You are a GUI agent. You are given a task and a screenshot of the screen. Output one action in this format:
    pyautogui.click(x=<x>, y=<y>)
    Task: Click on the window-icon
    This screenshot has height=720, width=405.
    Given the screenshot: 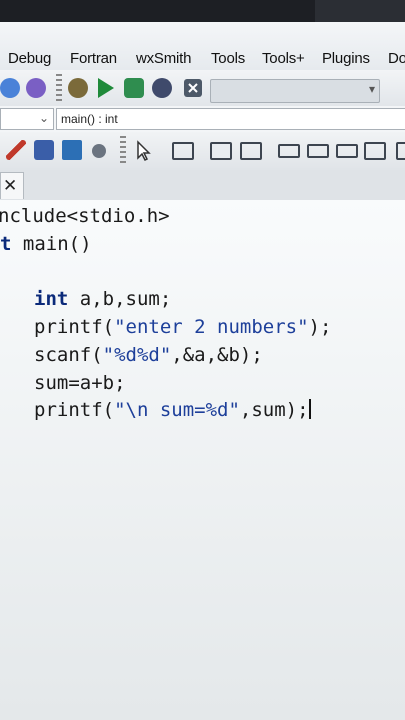 What is the action you would take?
    pyautogui.click(x=375, y=151)
    